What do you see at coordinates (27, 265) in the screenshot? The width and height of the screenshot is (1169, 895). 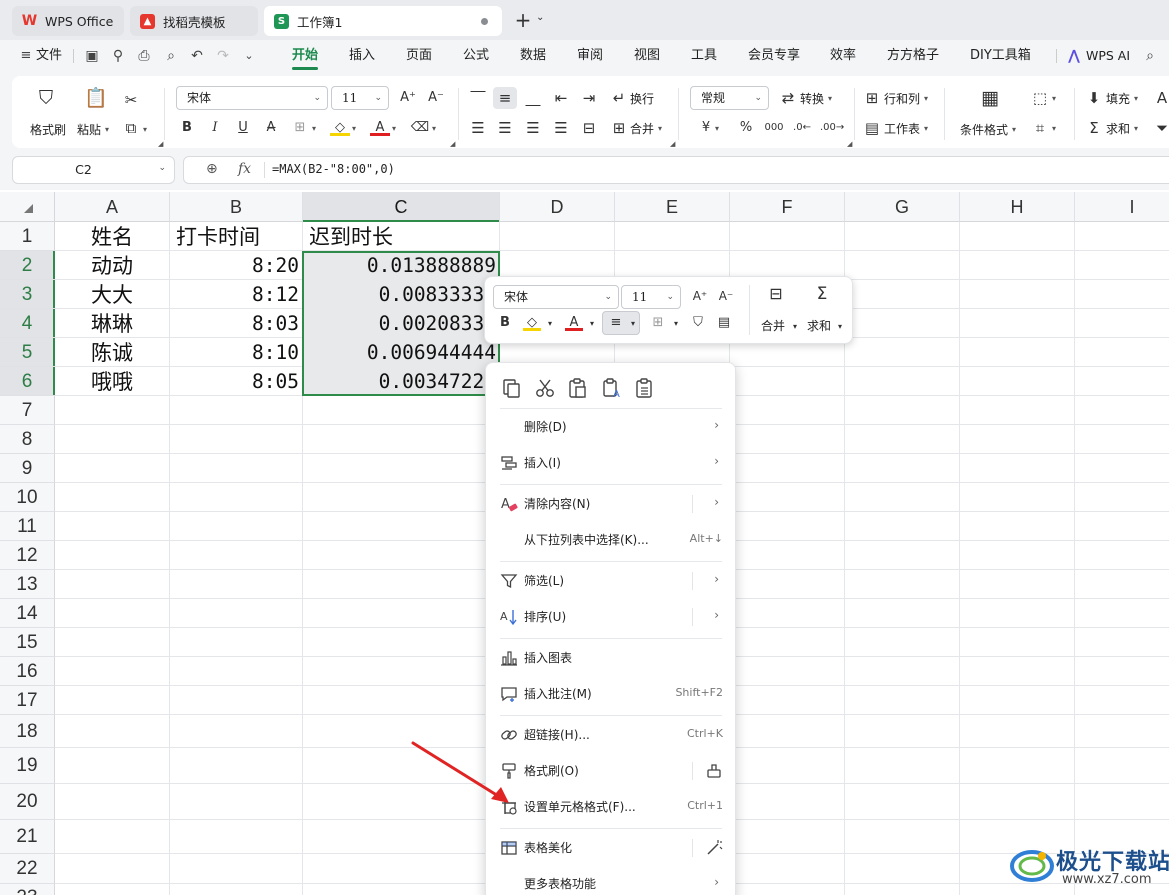 I see `row-header-2: 2` at bounding box center [27, 265].